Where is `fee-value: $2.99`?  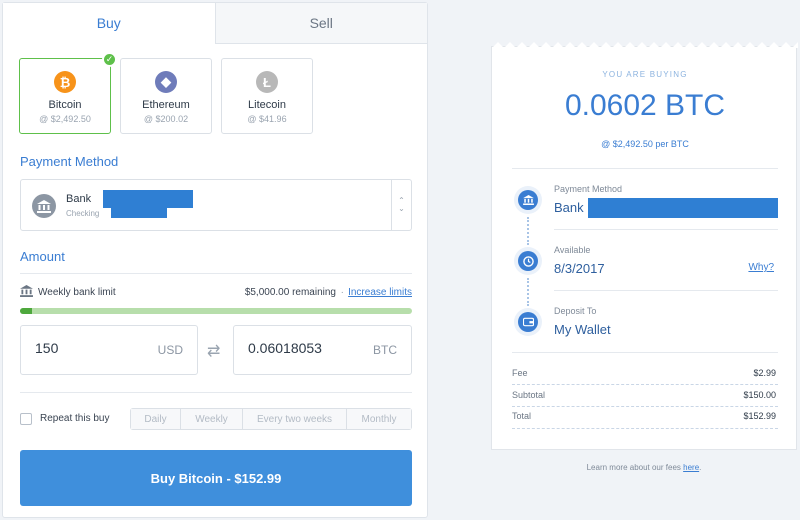 fee-value: $2.99 is located at coordinates (764, 373).